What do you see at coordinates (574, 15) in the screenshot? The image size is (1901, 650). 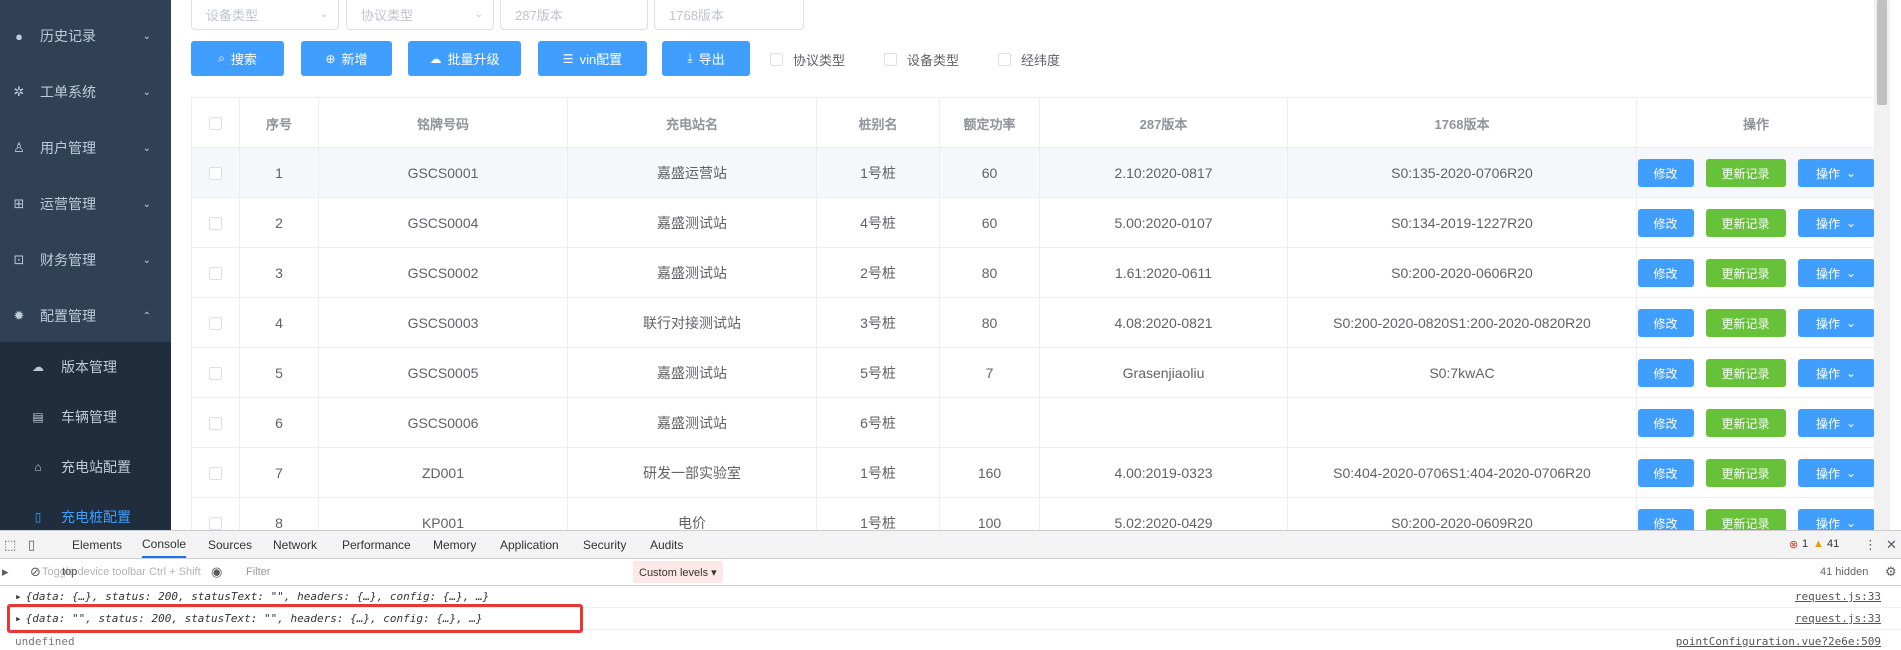 I see `v287-input: 287版本` at bounding box center [574, 15].